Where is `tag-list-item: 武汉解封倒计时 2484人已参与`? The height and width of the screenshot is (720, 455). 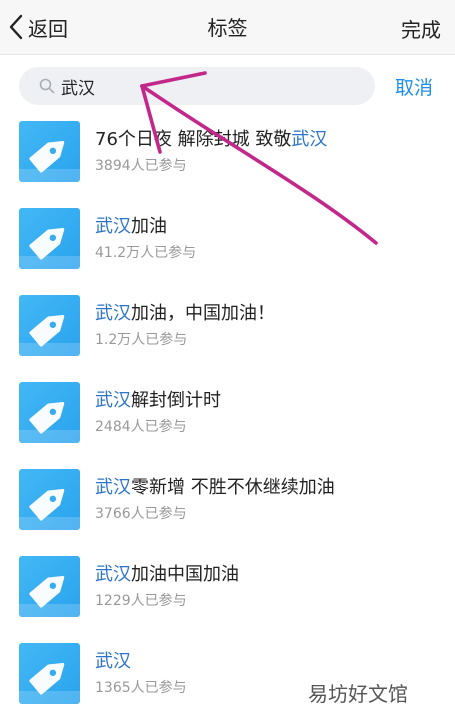 tag-list-item: 武汉解封倒计时 2484人已参与 is located at coordinates (227, 414).